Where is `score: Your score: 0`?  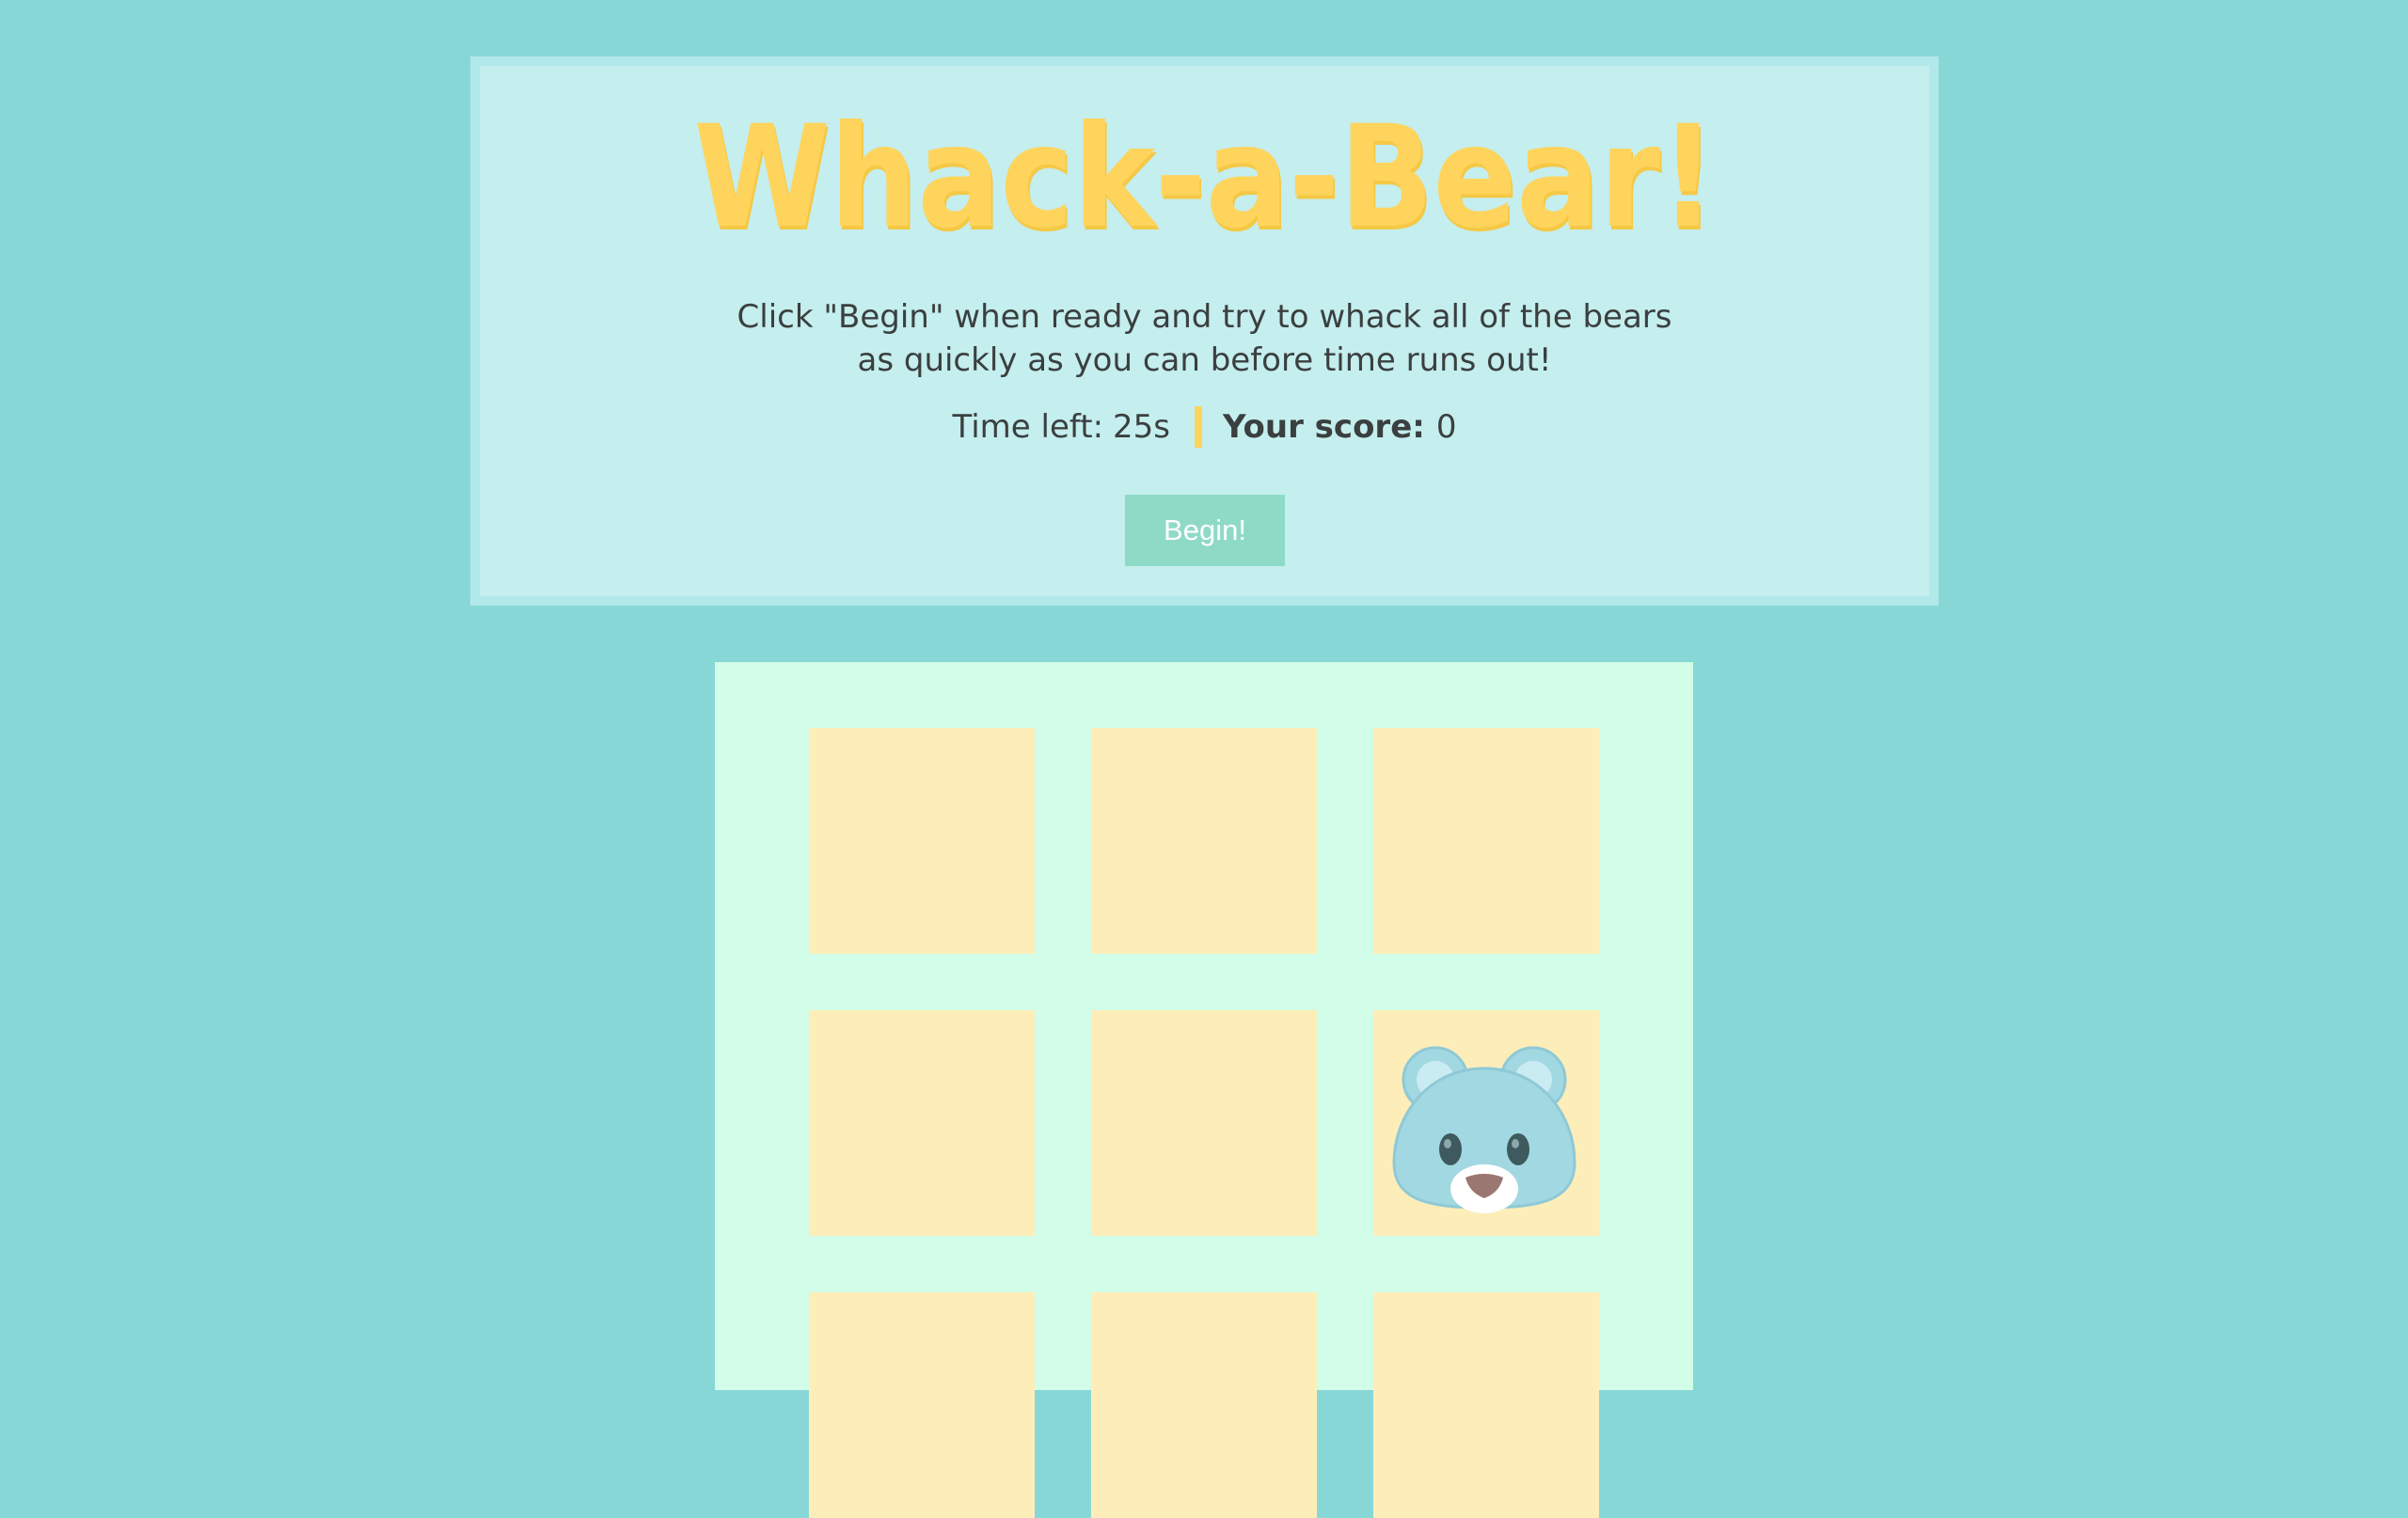 score: Your score: 0 is located at coordinates (1340, 427).